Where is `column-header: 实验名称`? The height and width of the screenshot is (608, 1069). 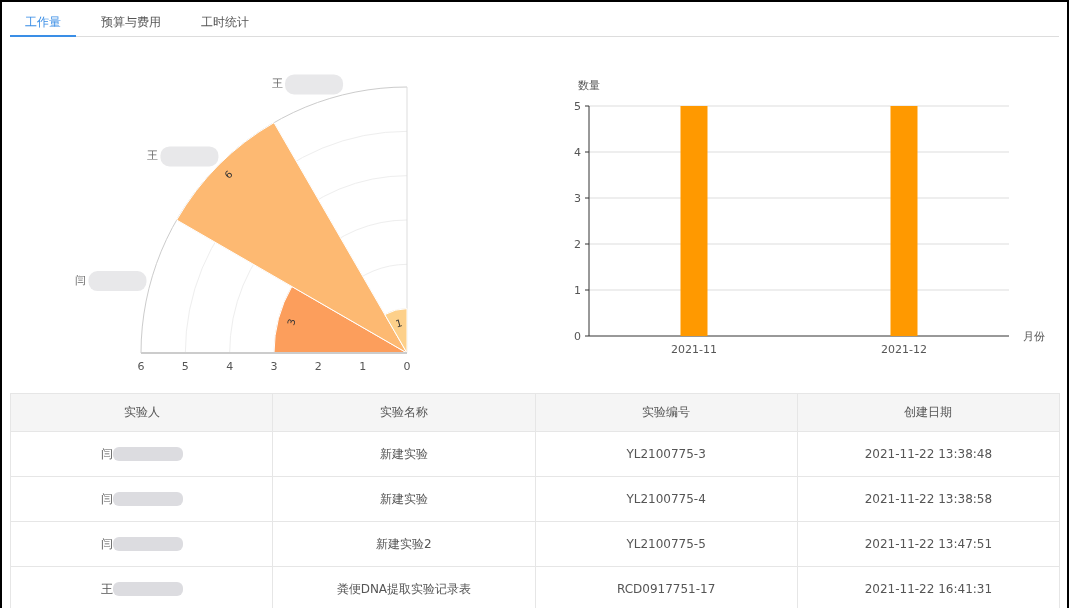 column-header: 实验名称 is located at coordinates (403, 412).